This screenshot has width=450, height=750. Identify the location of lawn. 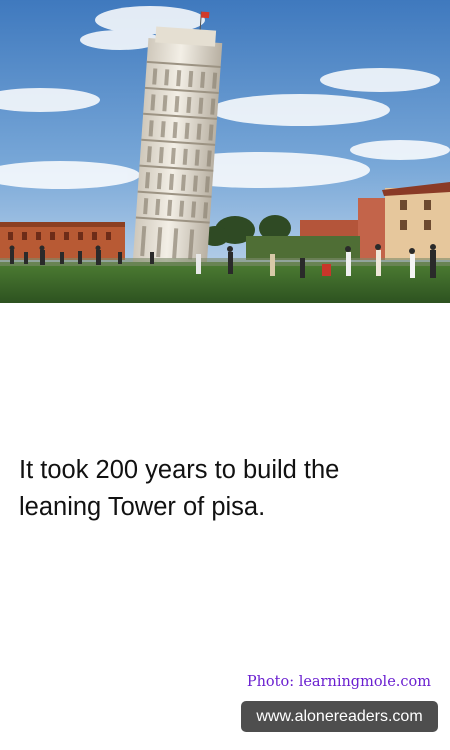
(225, 282).